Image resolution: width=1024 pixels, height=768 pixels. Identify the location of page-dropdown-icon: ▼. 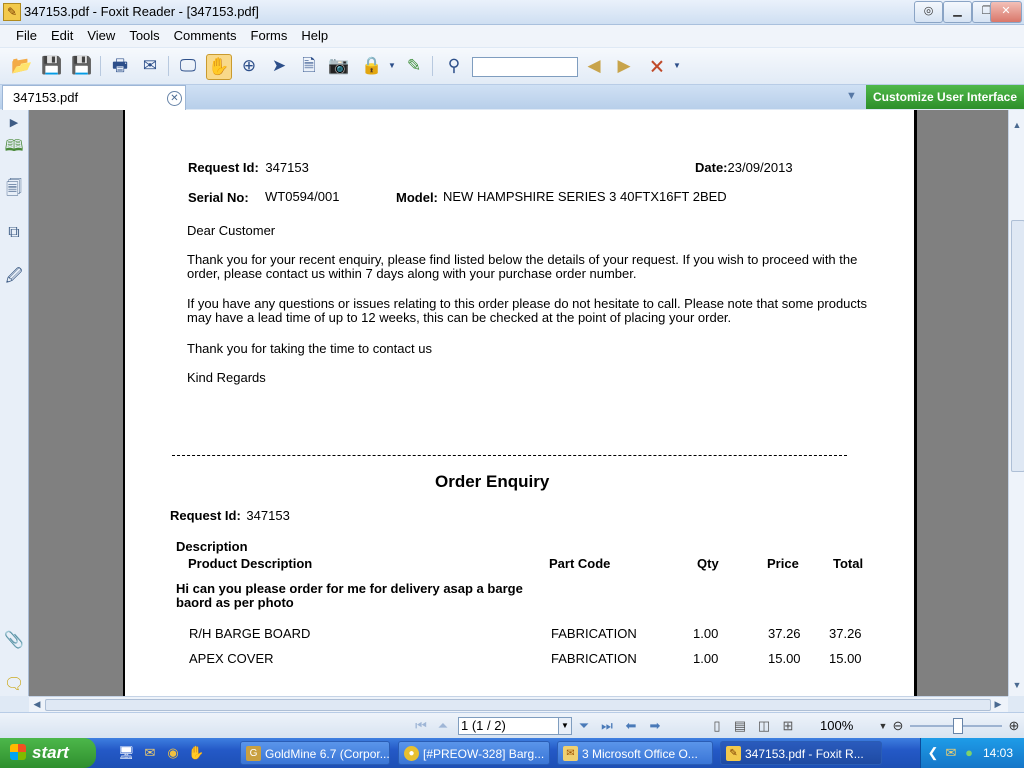
(565, 726).